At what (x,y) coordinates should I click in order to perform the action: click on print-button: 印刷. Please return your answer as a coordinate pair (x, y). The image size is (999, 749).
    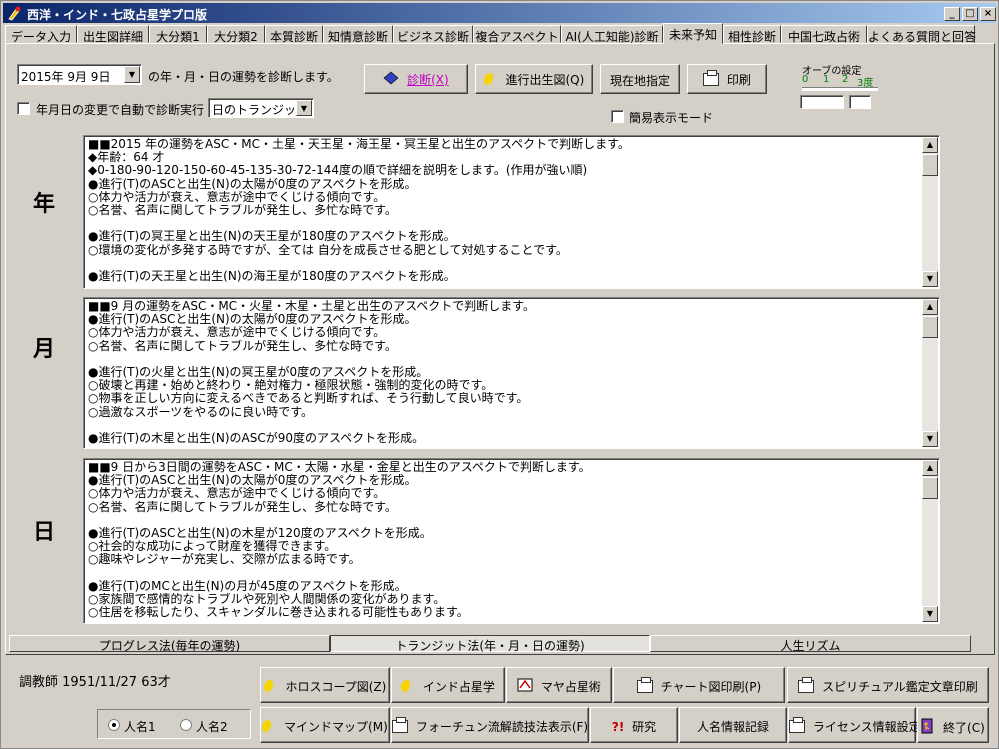
    Looking at the image, I should click on (727, 79).